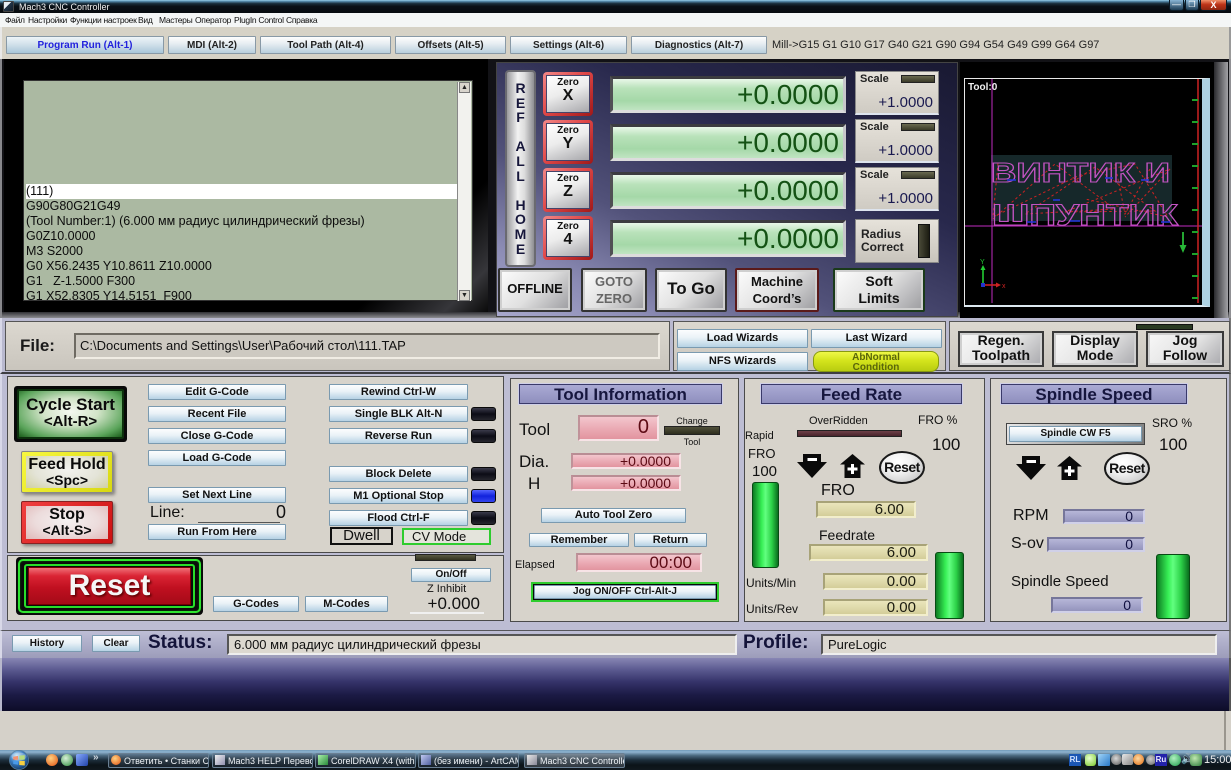  What do you see at coordinates (982, 262) in the screenshot?
I see `svg-text: Y` at bounding box center [982, 262].